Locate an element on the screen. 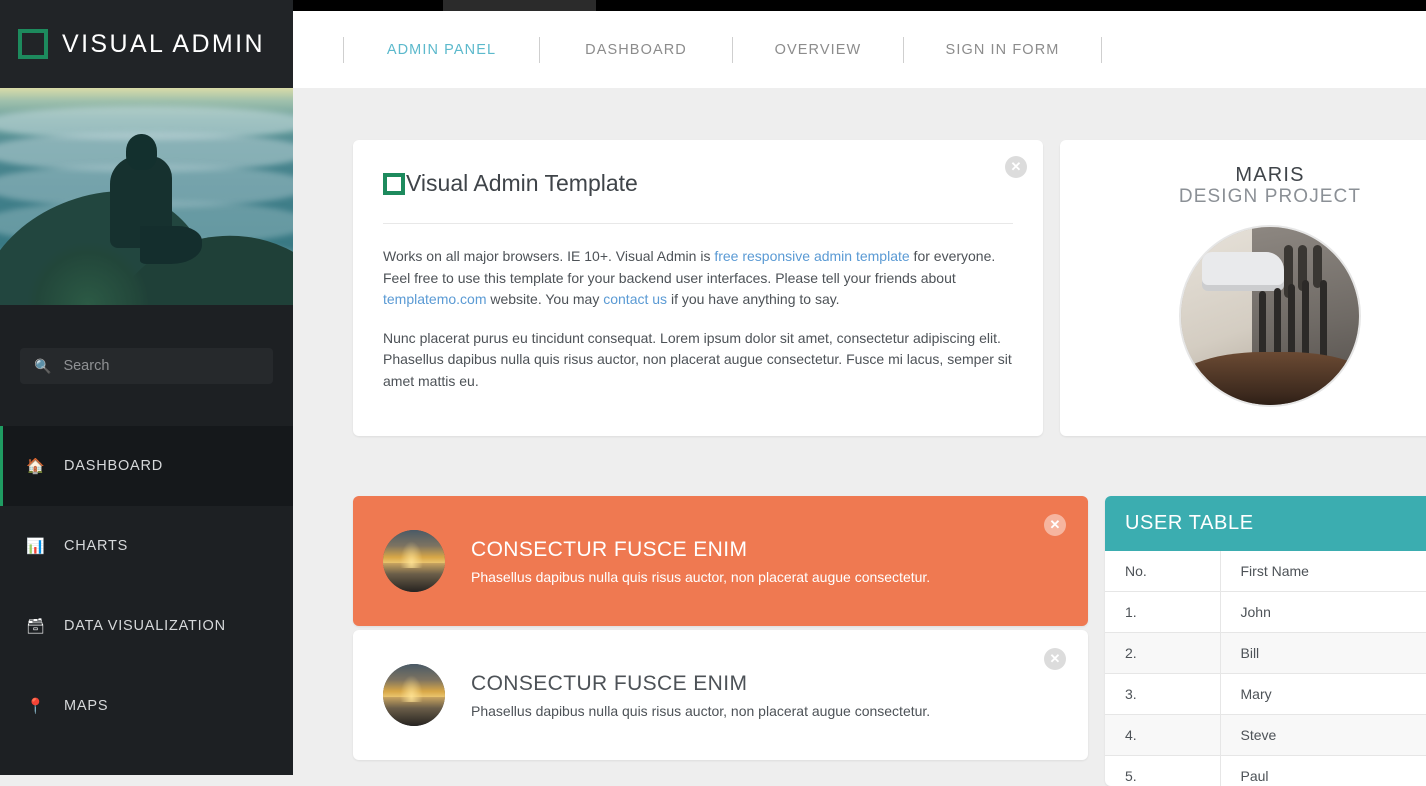 The image size is (1426, 786). sidebar-item-maps: 📍 MAPS is located at coordinates (146, 706).